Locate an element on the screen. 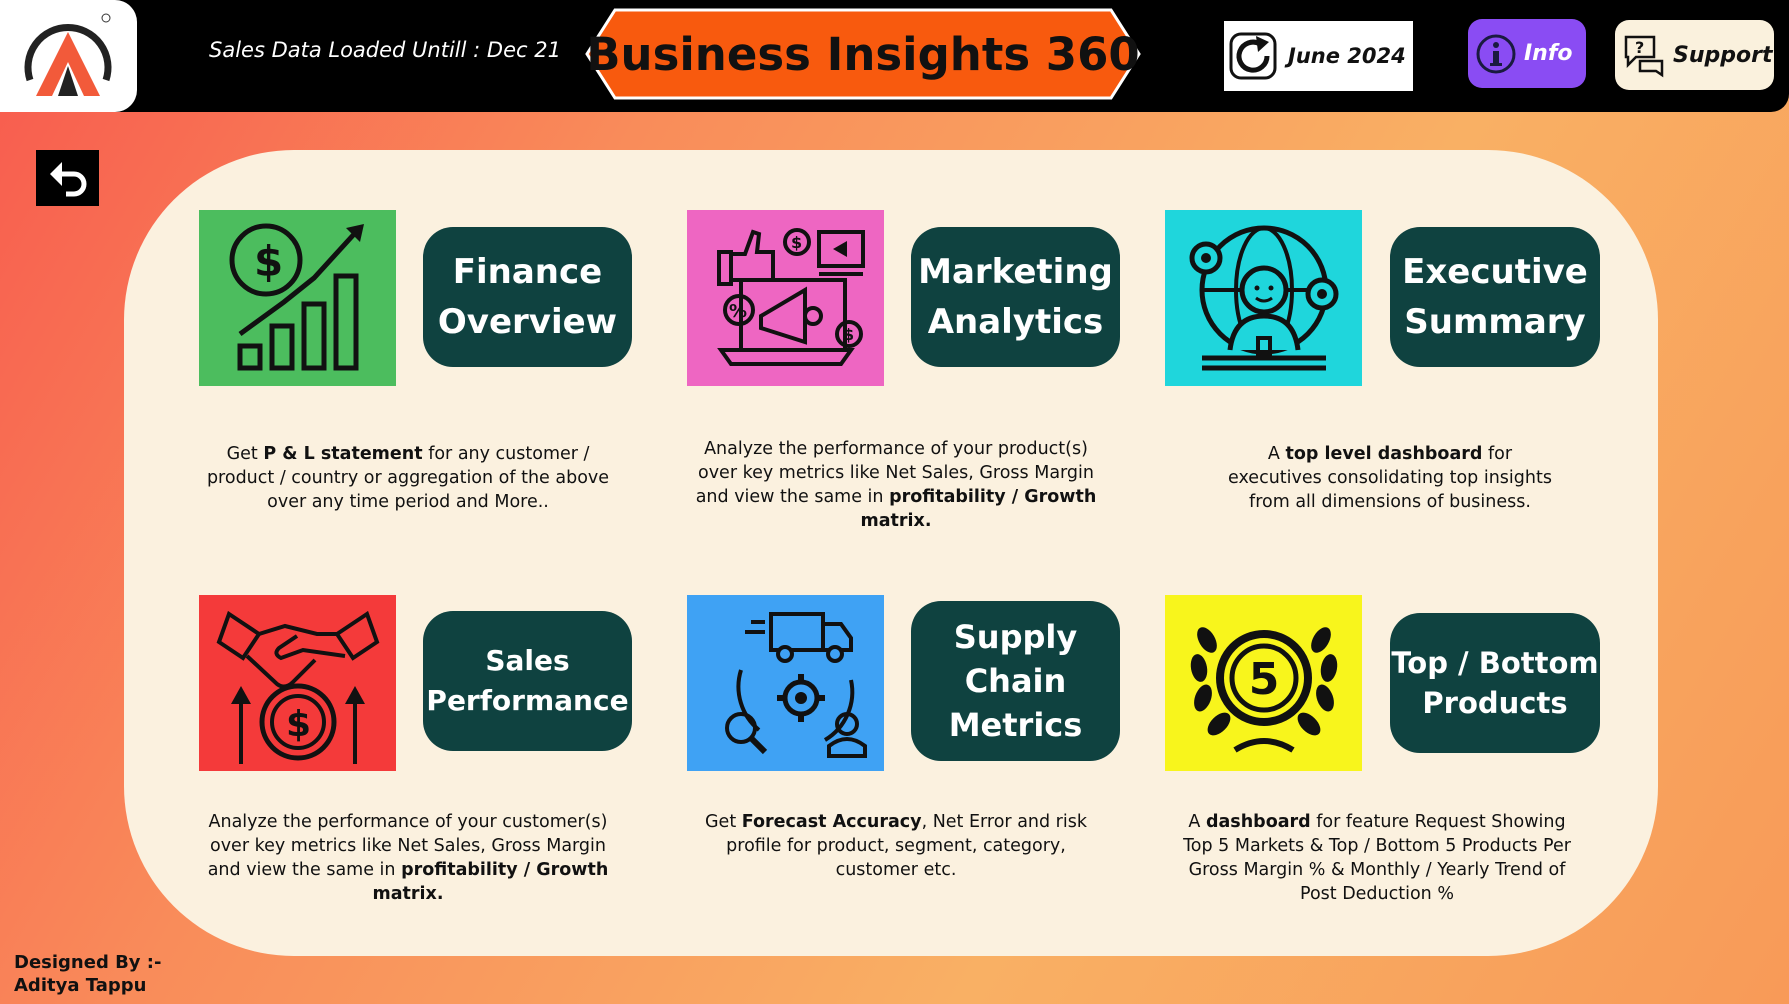 Image resolution: width=1789 pixels, height=1004 pixels. support-chat-icon: ? is located at coordinates (1644, 55).